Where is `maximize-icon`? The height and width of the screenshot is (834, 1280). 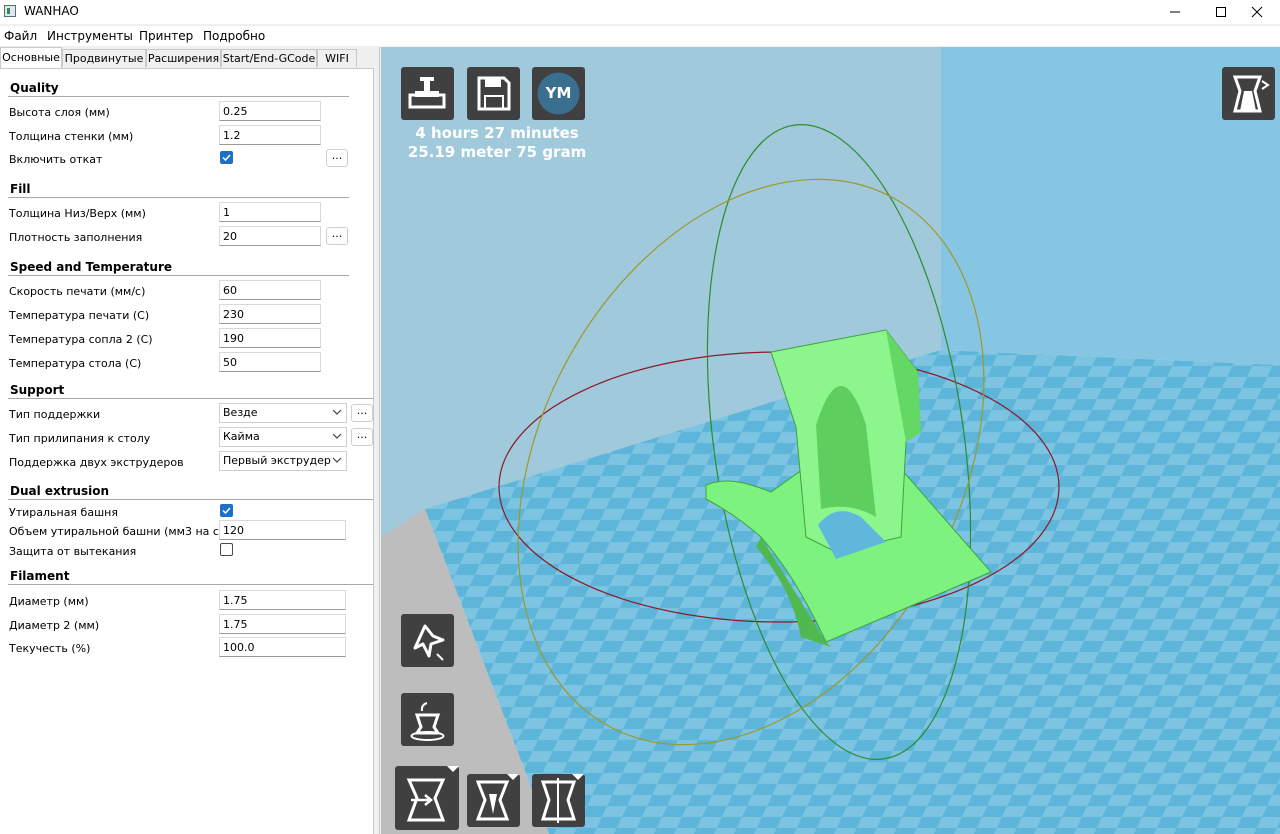 maximize-icon is located at coordinates (1221, 12).